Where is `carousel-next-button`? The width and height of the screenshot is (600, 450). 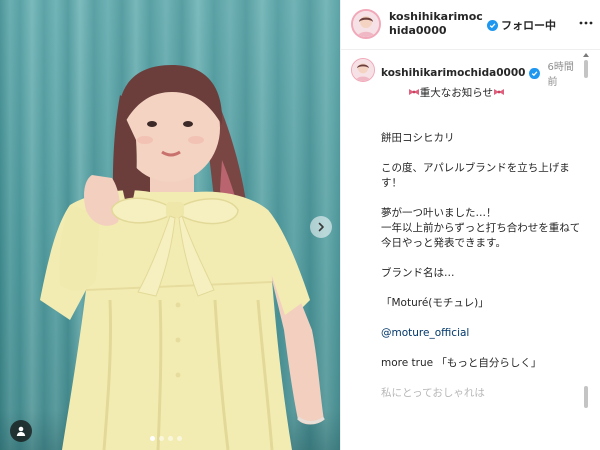
carousel-next-button is located at coordinates (321, 227).